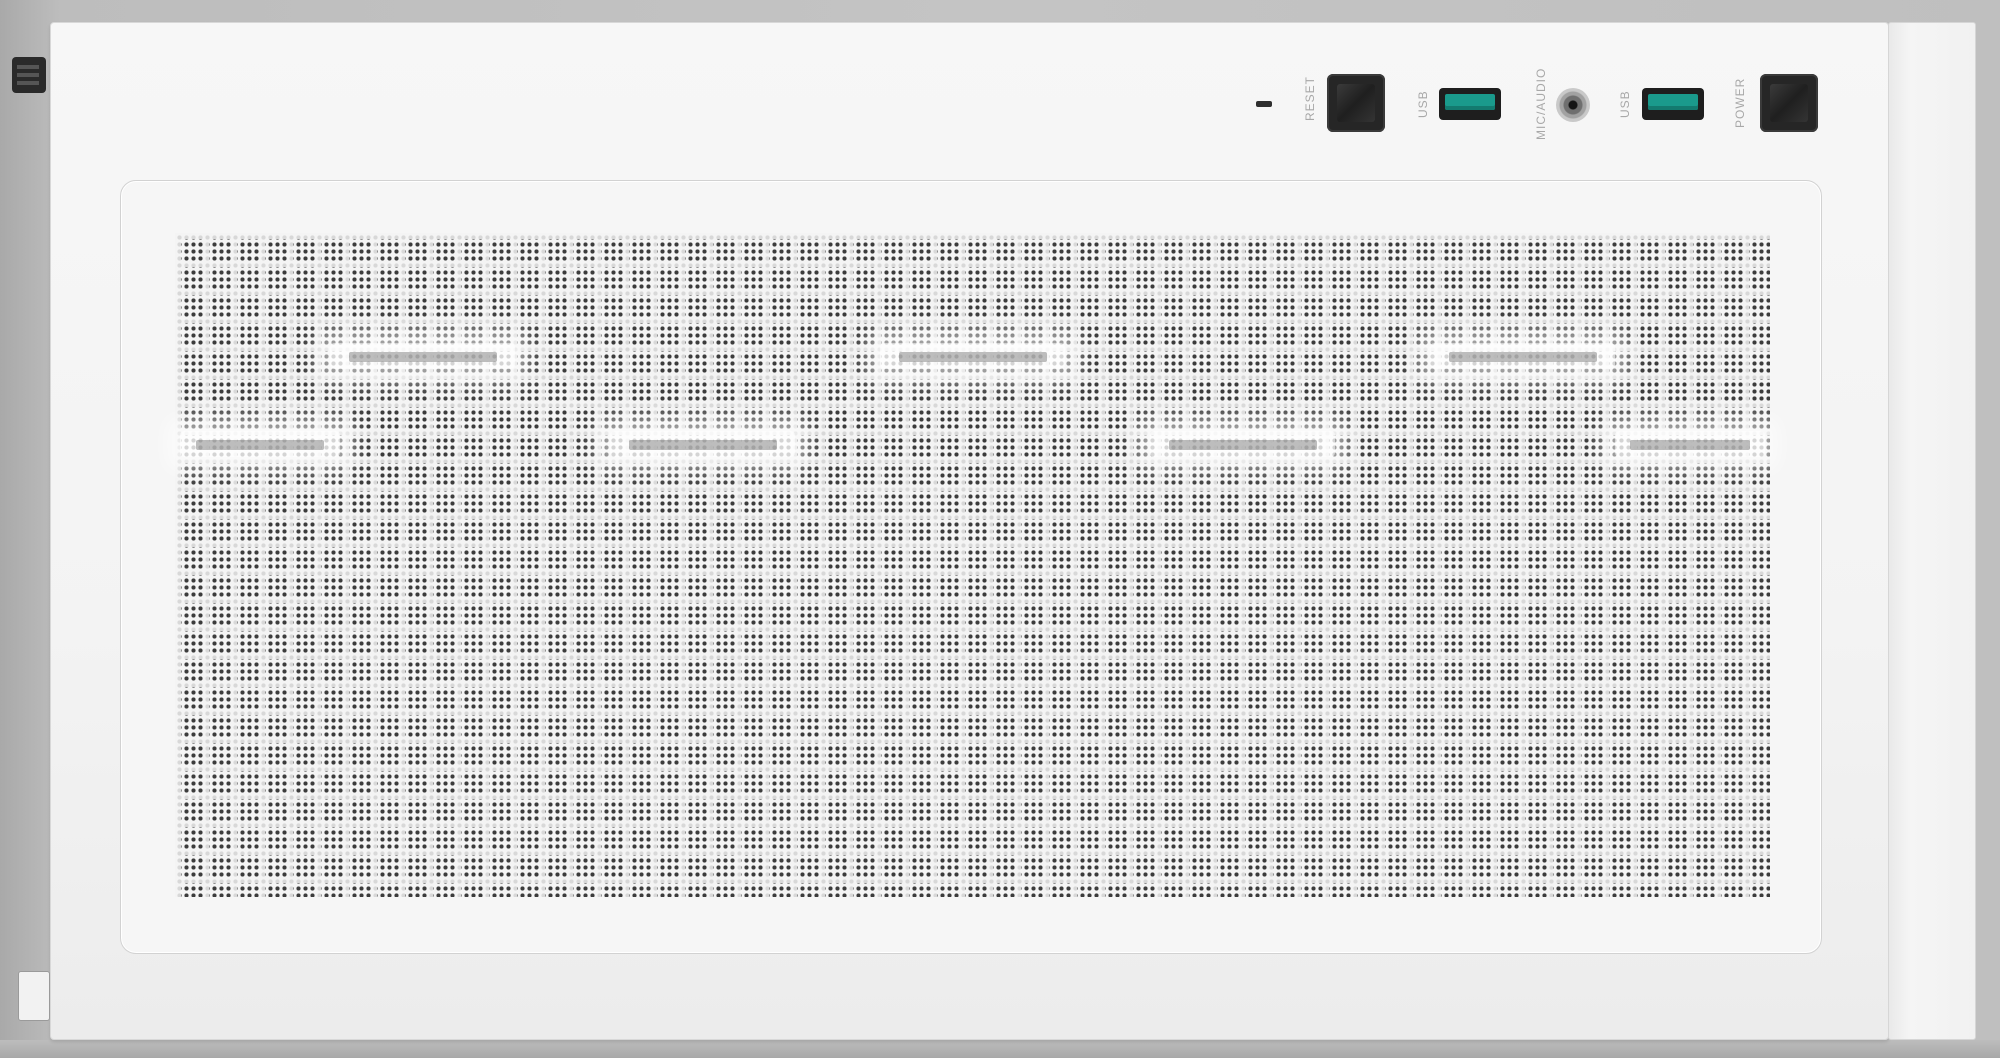  What do you see at coordinates (1573, 105) in the screenshot?
I see `audio-jack-icon` at bounding box center [1573, 105].